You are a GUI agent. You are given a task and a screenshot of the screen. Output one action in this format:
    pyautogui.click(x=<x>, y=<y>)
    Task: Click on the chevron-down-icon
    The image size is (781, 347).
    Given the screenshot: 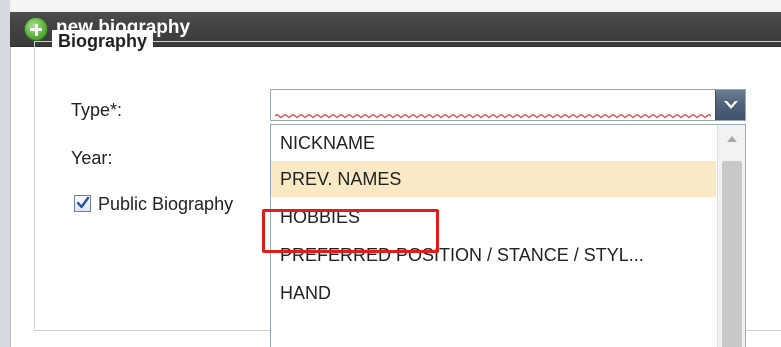 What is the action you would take?
    pyautogui.click(x=731, y=105)
    